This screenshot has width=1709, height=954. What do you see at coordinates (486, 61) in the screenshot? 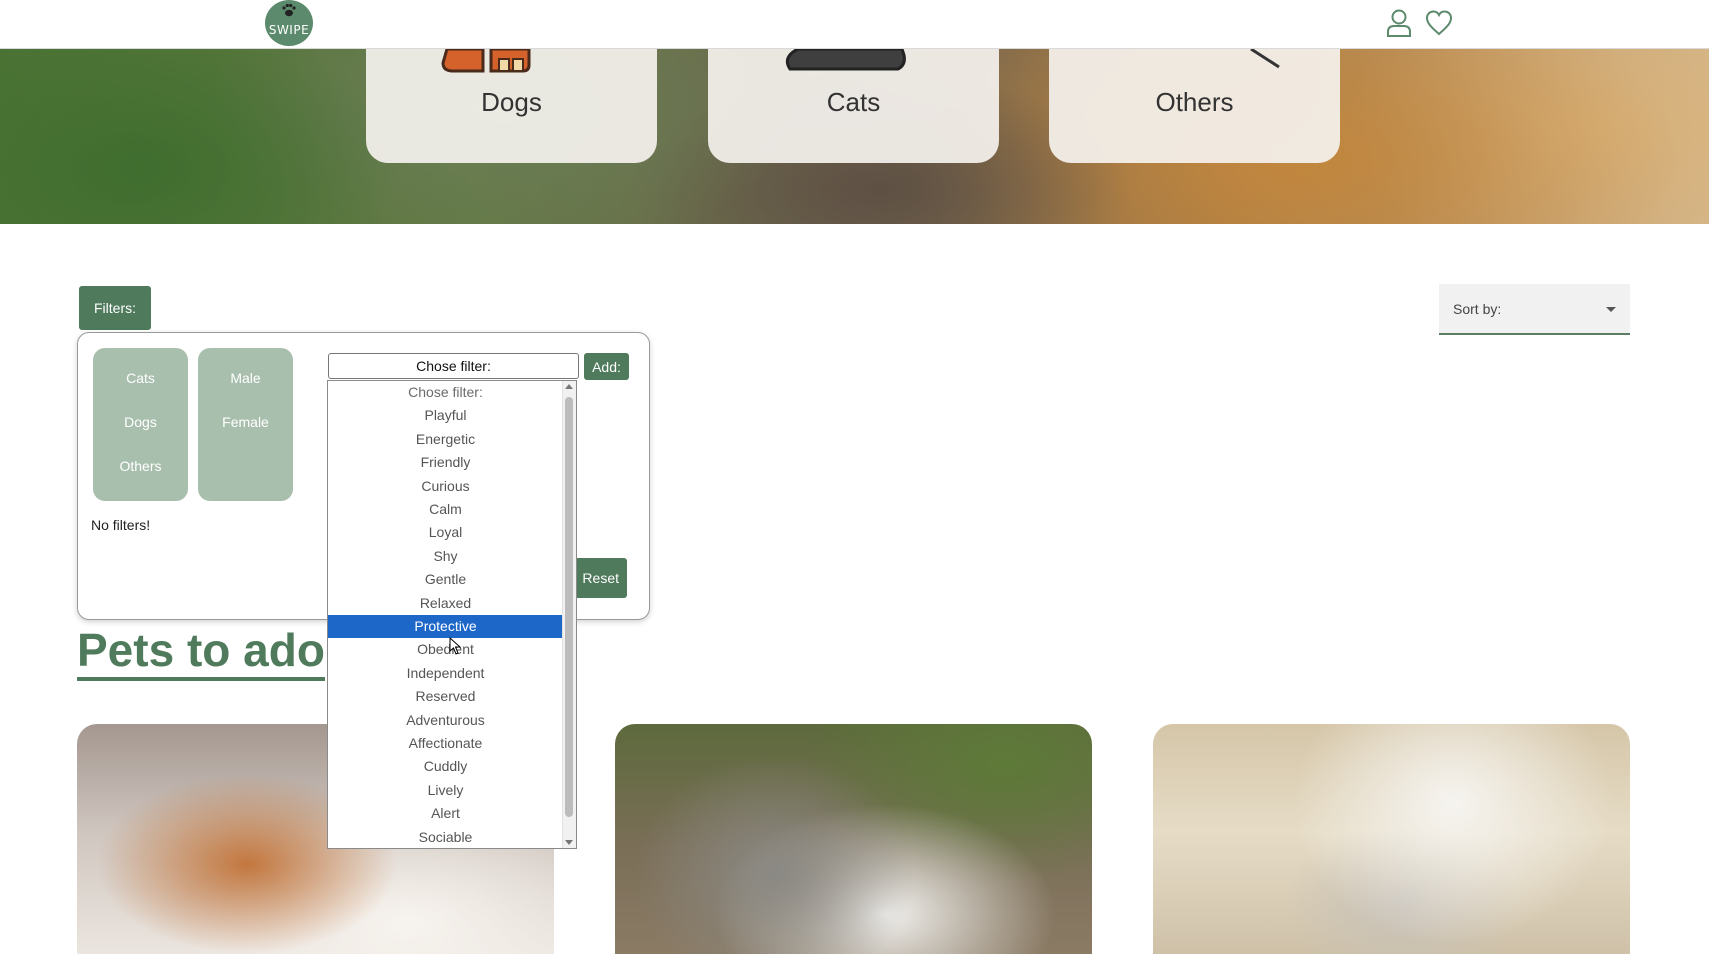
I see `dog-illustration-icon` at bounding box center [486, 61].